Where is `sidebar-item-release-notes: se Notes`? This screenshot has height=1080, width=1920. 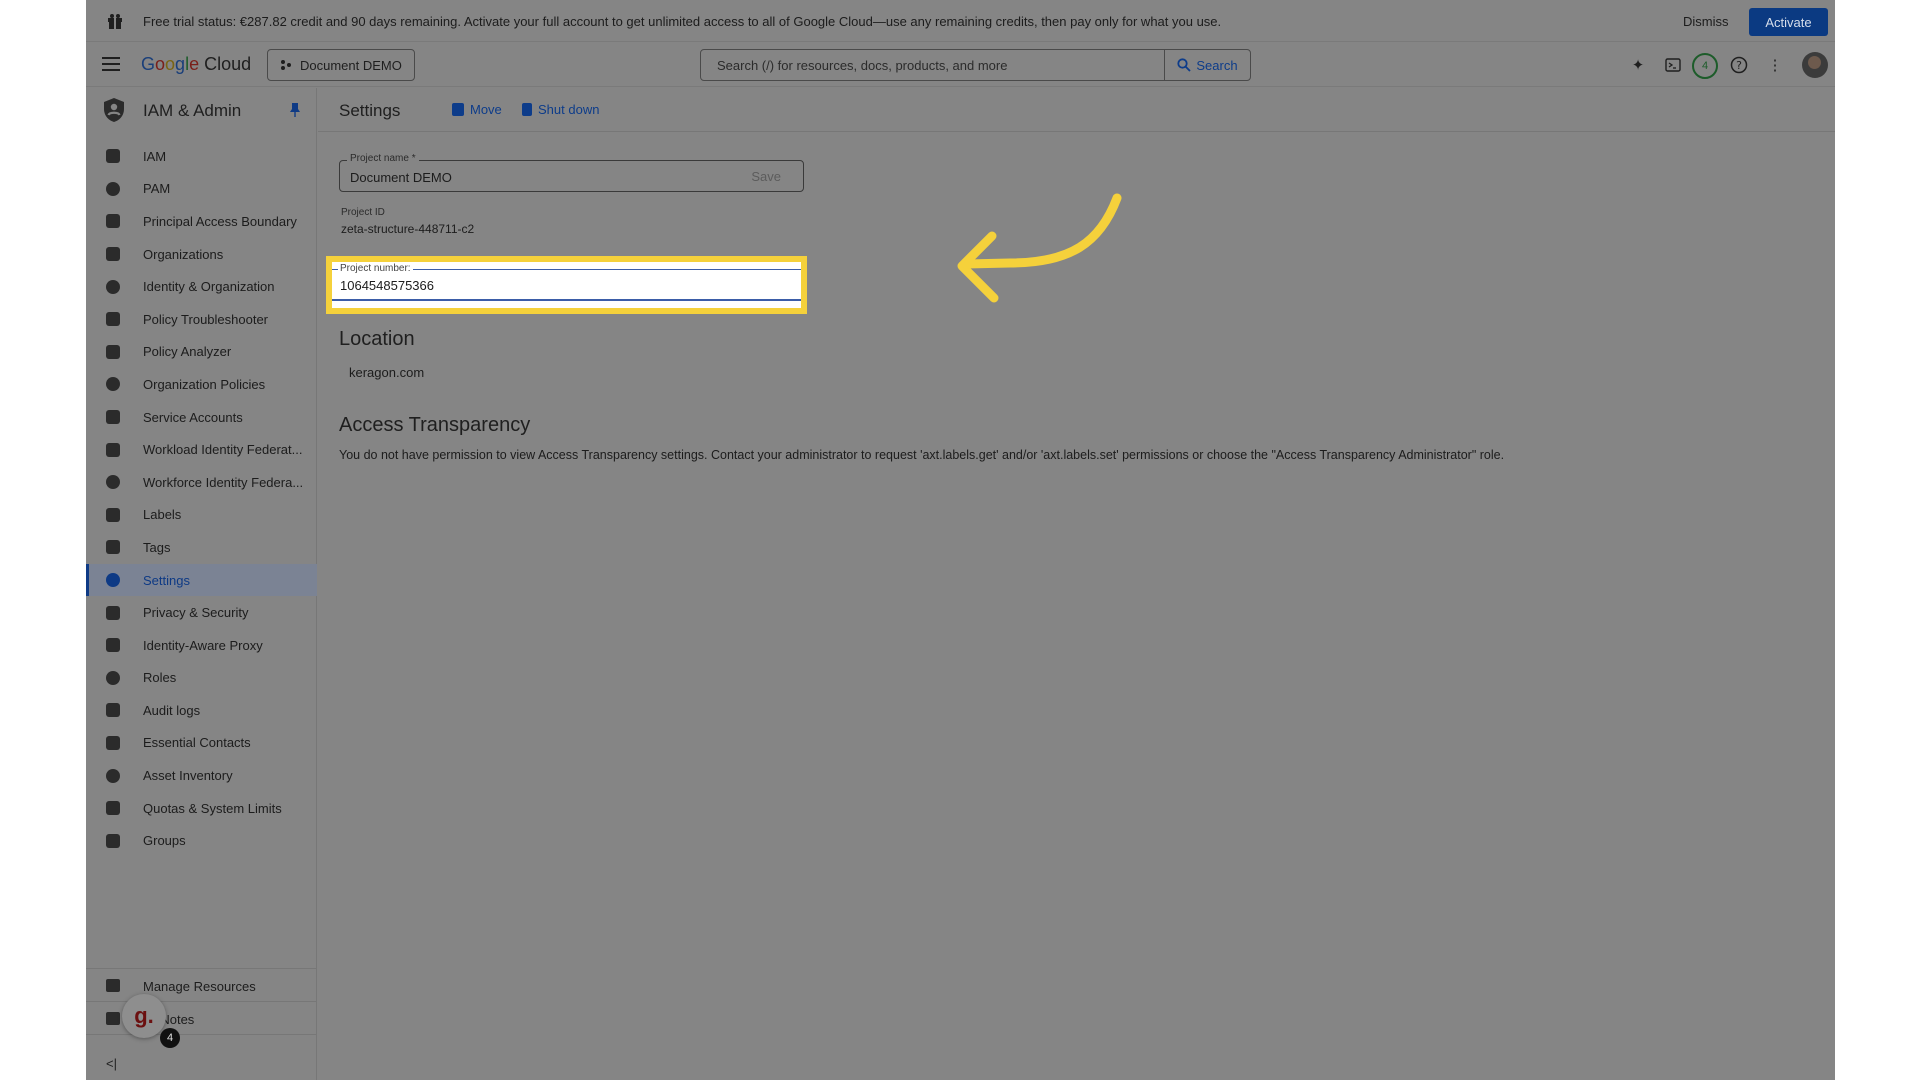 sidebar-item-release-notes: se Notes is located at coordinates (201, 1017).